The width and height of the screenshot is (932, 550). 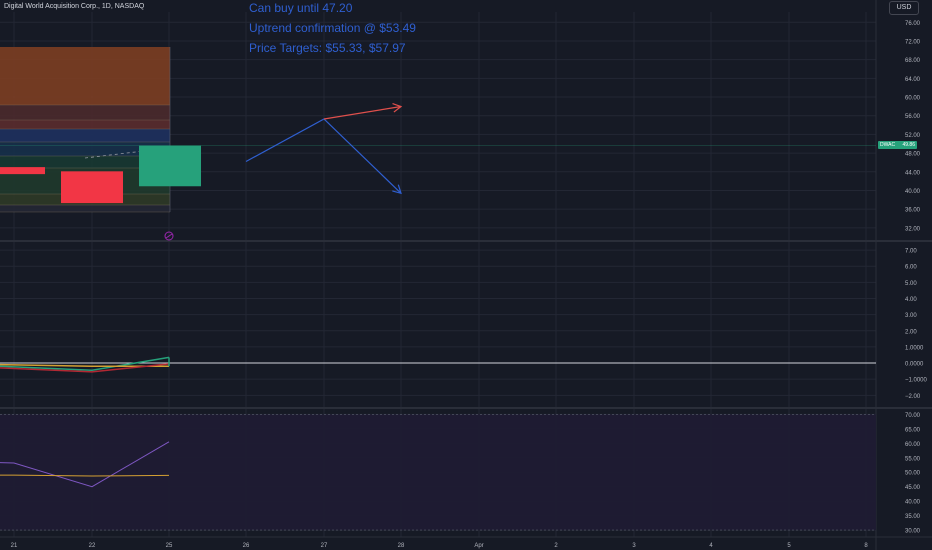 What do you see at coordinates (789, 546) in the screenshot?
I see `date-tick-label: 5` at bounding box center [789, 546].